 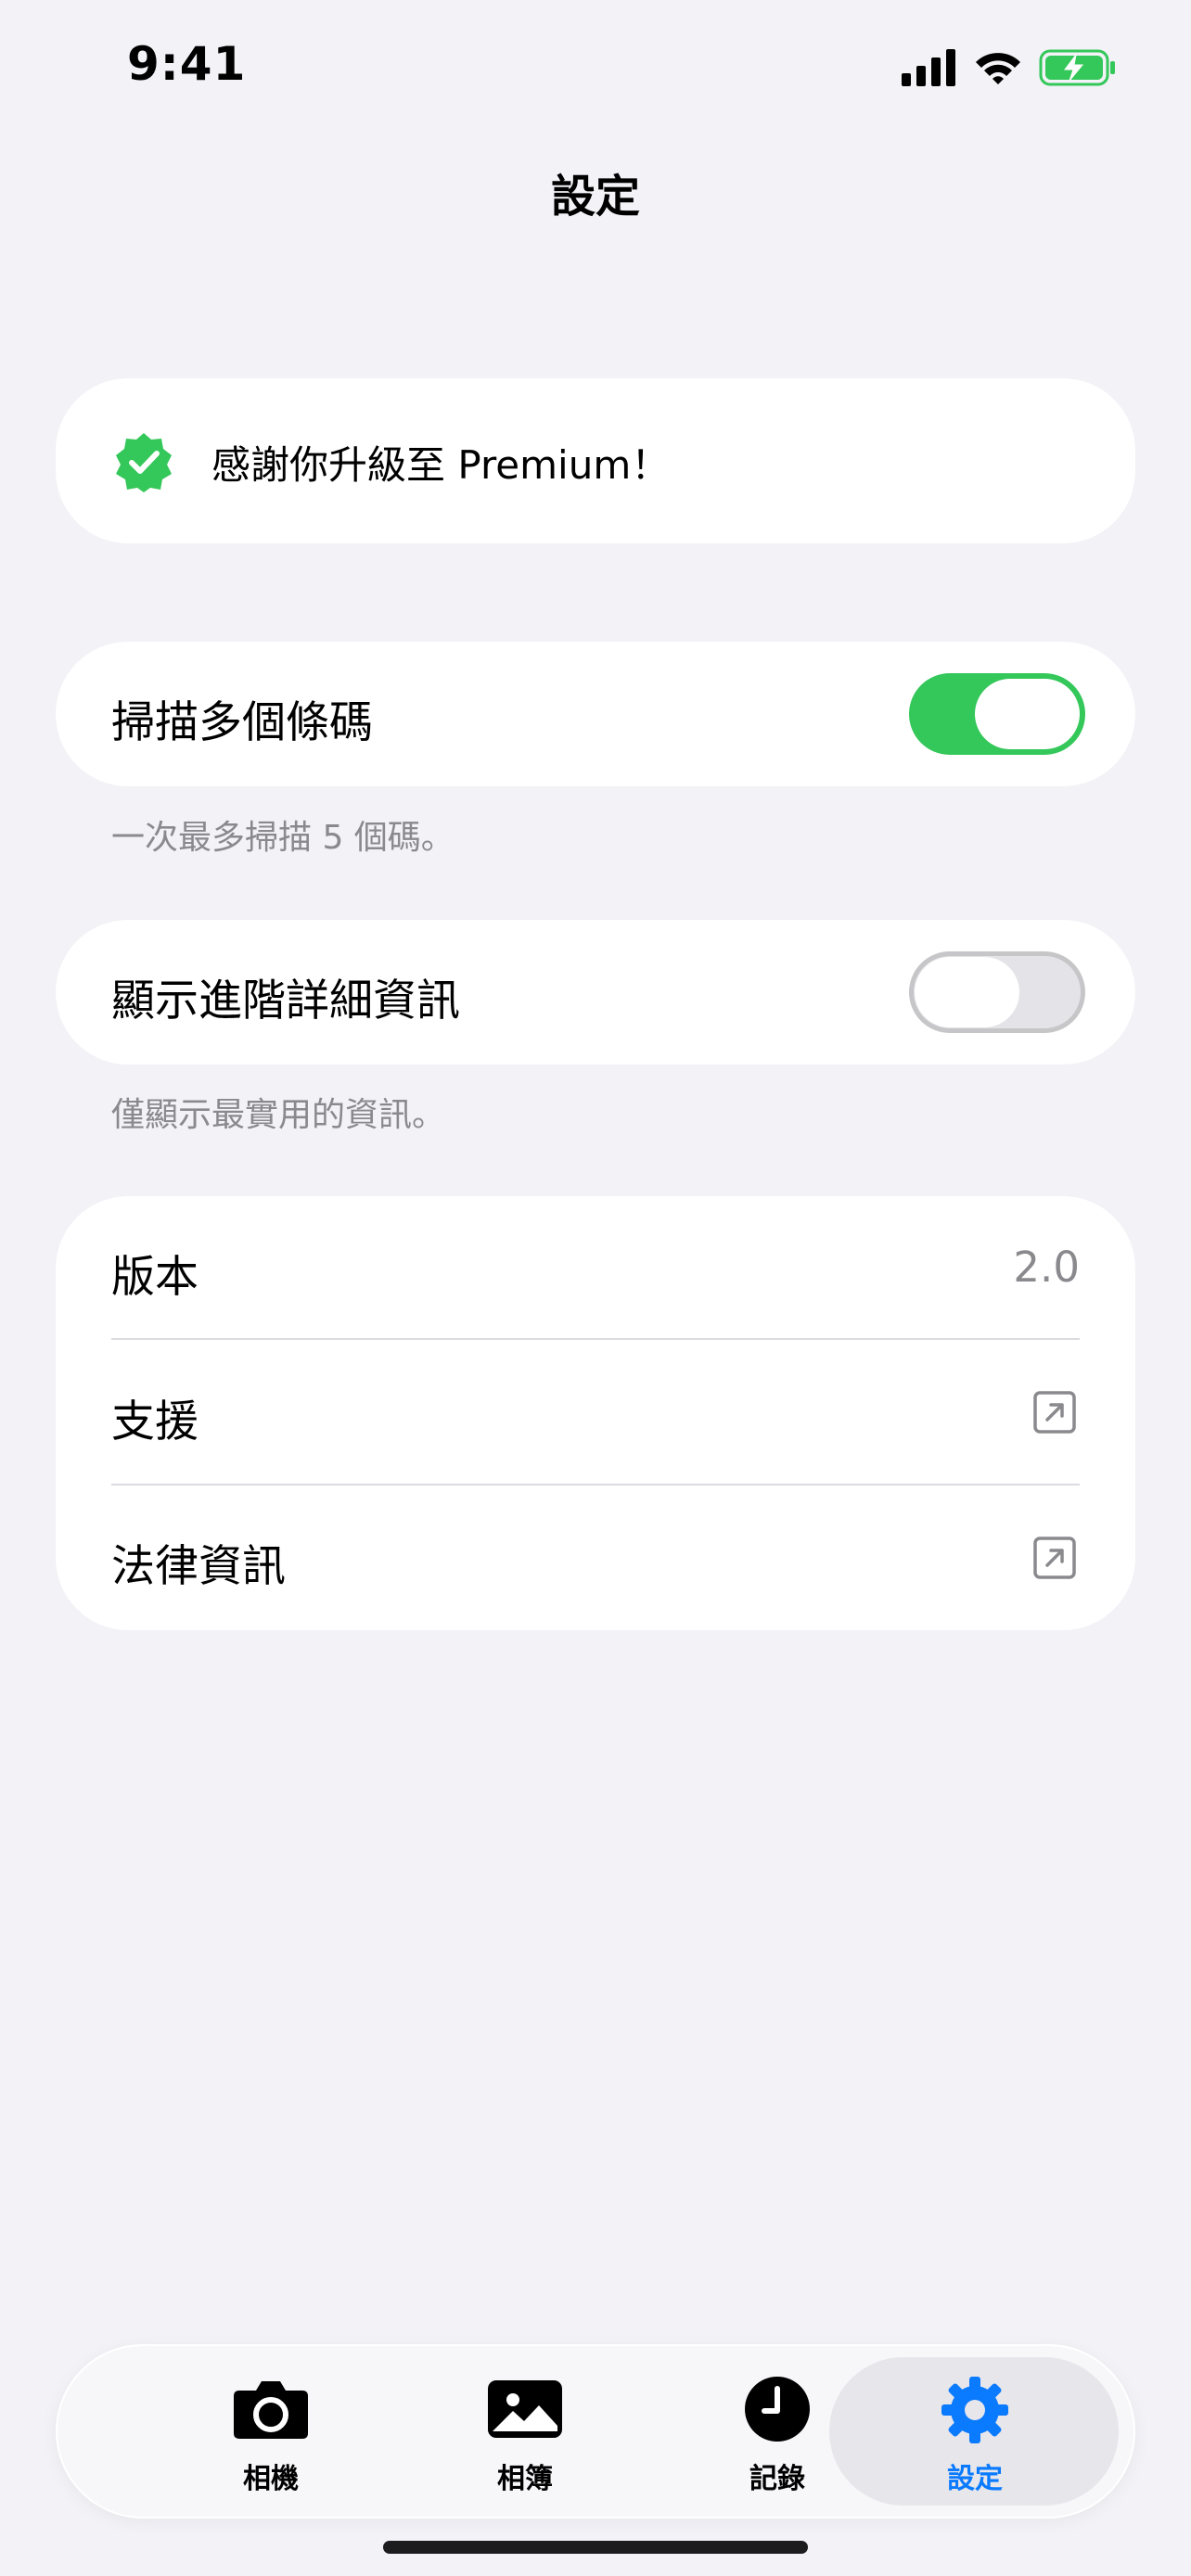 What do you see at coordinates (285, 1002) in the screenshot?
I see `advanced-details-label: 顯示進階詳細資訊` at bounding box center [285, 1002].